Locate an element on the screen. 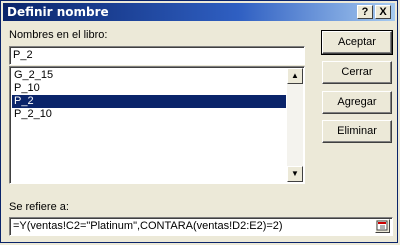 This screenshot has width=400, height=245. help-button: ? is located at coordinates (365, 12).